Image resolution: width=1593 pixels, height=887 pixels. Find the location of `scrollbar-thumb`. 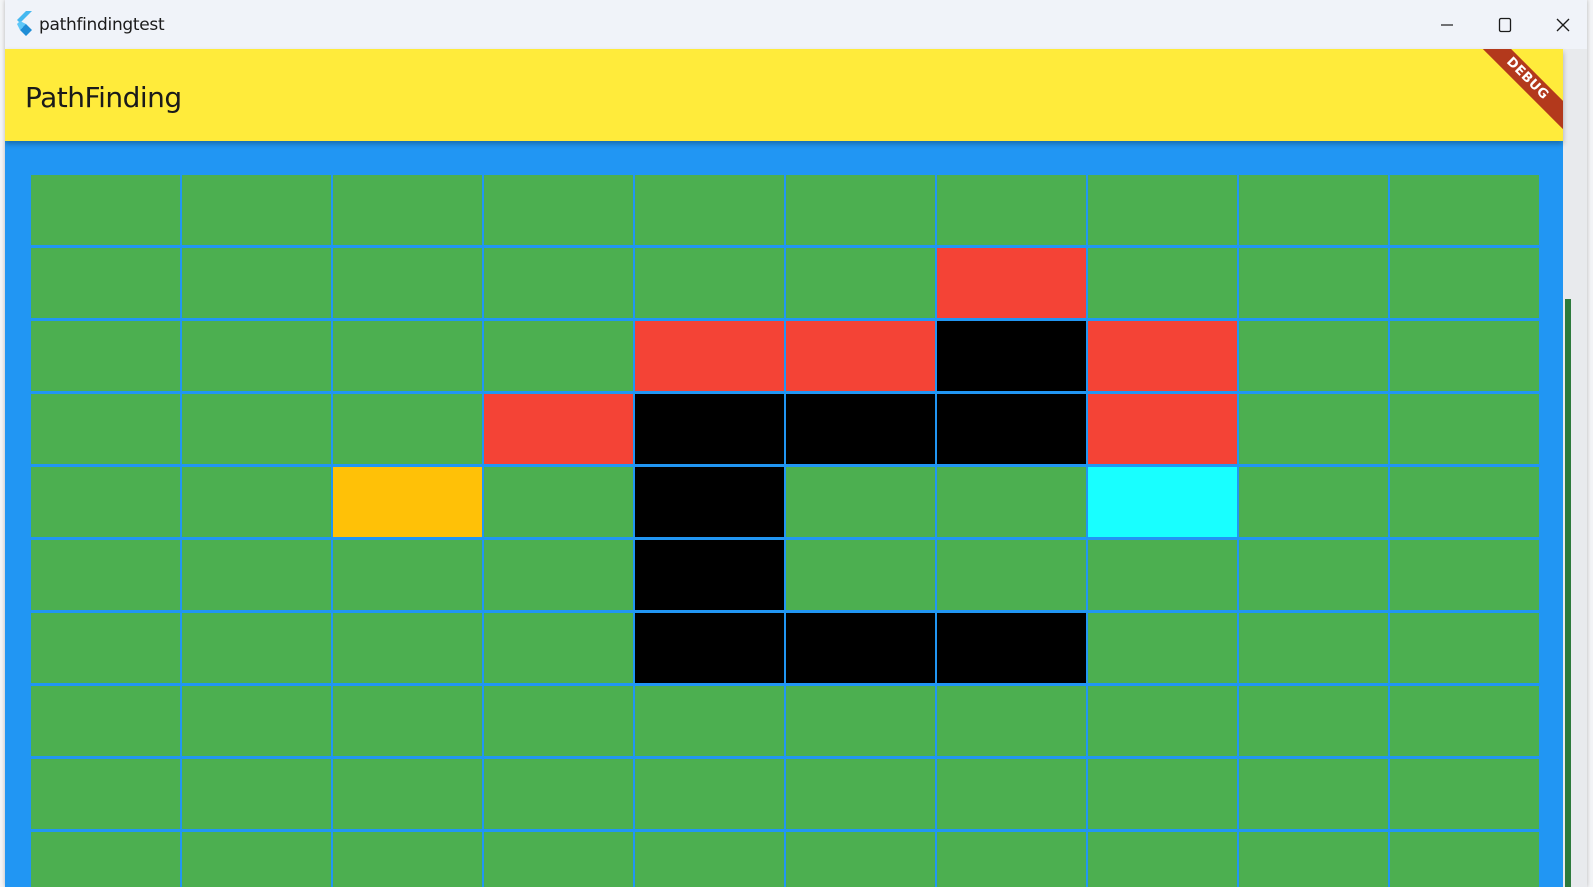

scrollbar-thumb is located at coordinates (1568, 593).